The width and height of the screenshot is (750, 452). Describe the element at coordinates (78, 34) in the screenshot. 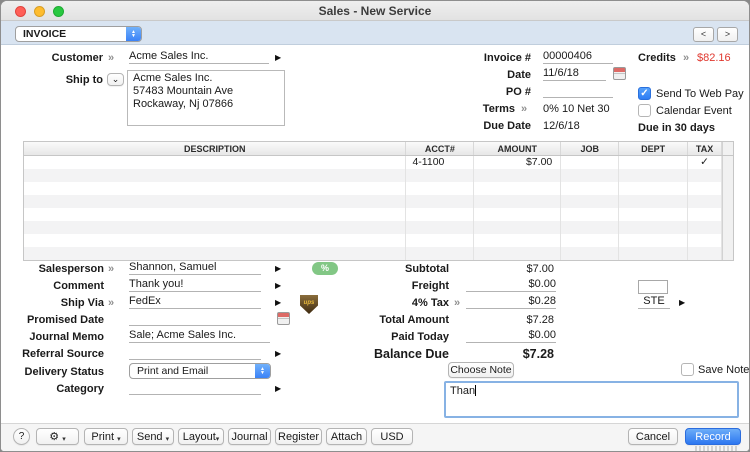

I see `invoice-type-select: INVOICE ▲ ▼` at that location.